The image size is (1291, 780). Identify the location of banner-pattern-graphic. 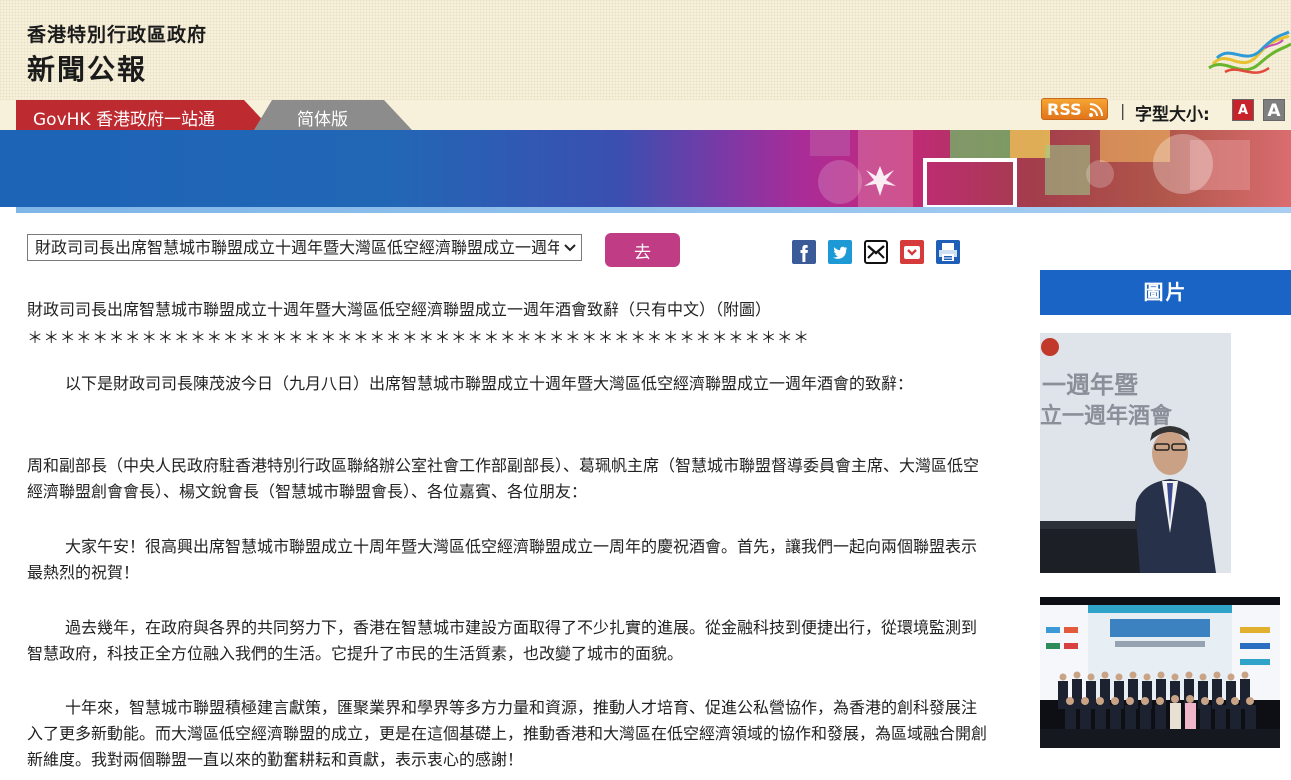
(1030, 168).